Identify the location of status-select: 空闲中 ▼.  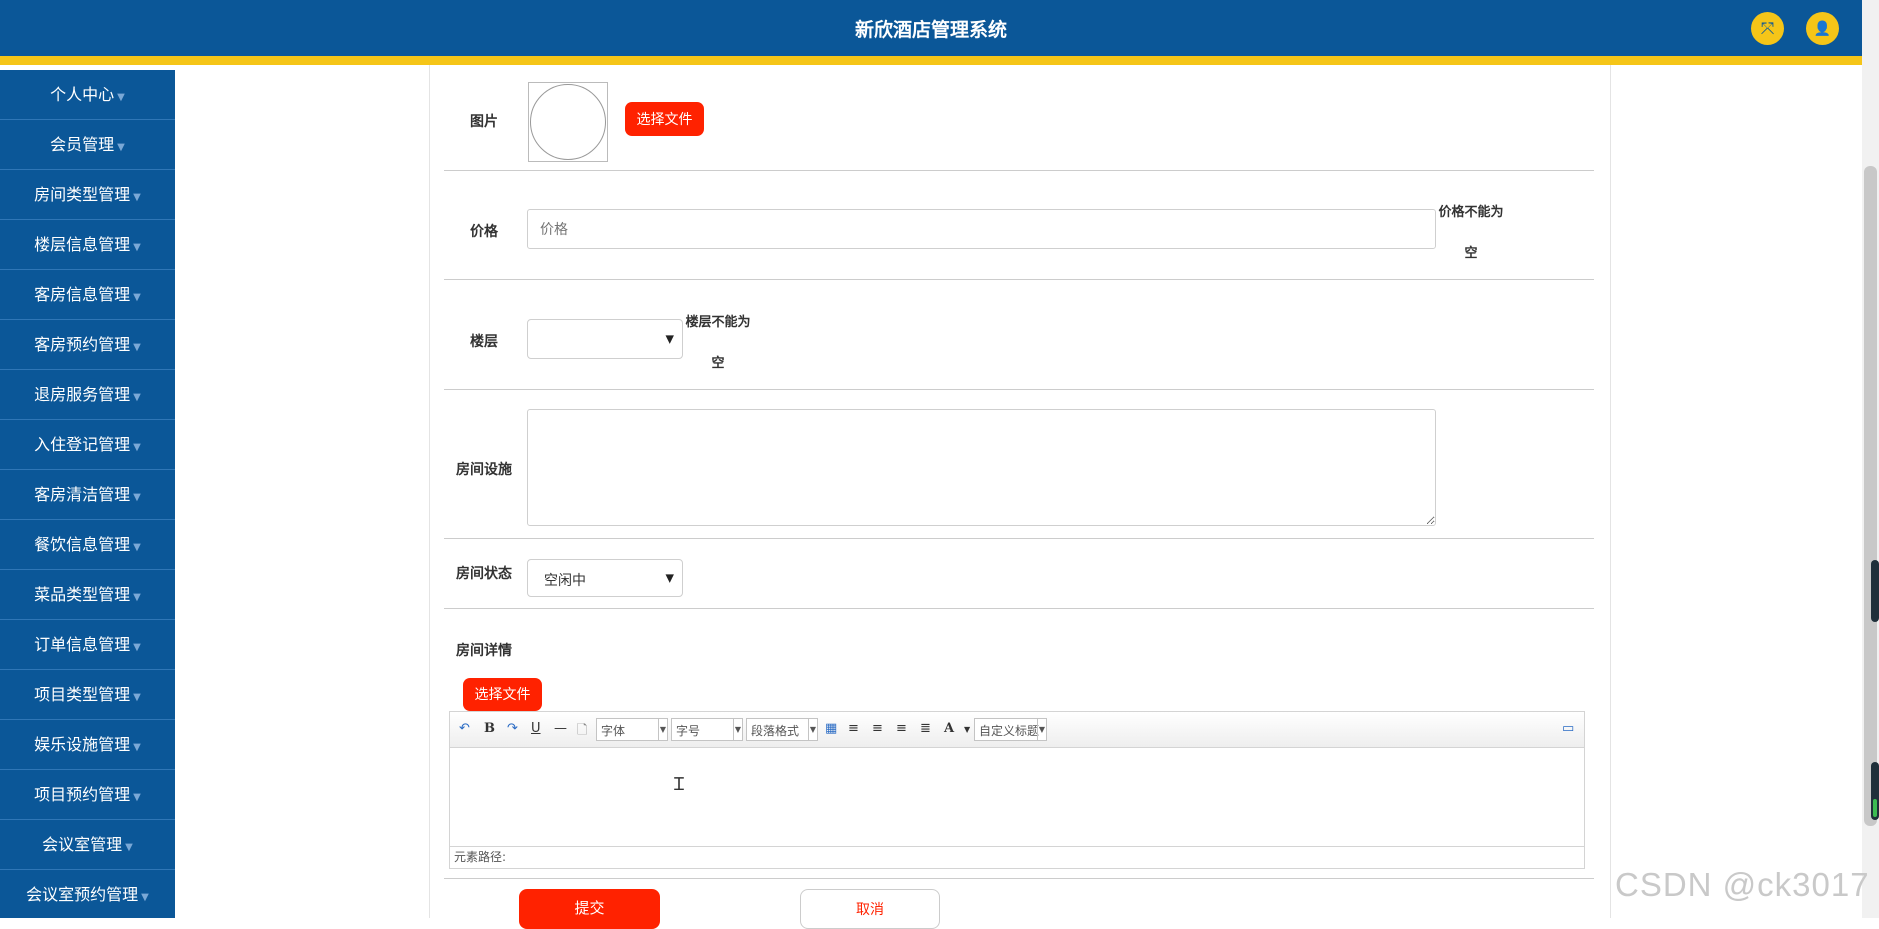
(605, 578).